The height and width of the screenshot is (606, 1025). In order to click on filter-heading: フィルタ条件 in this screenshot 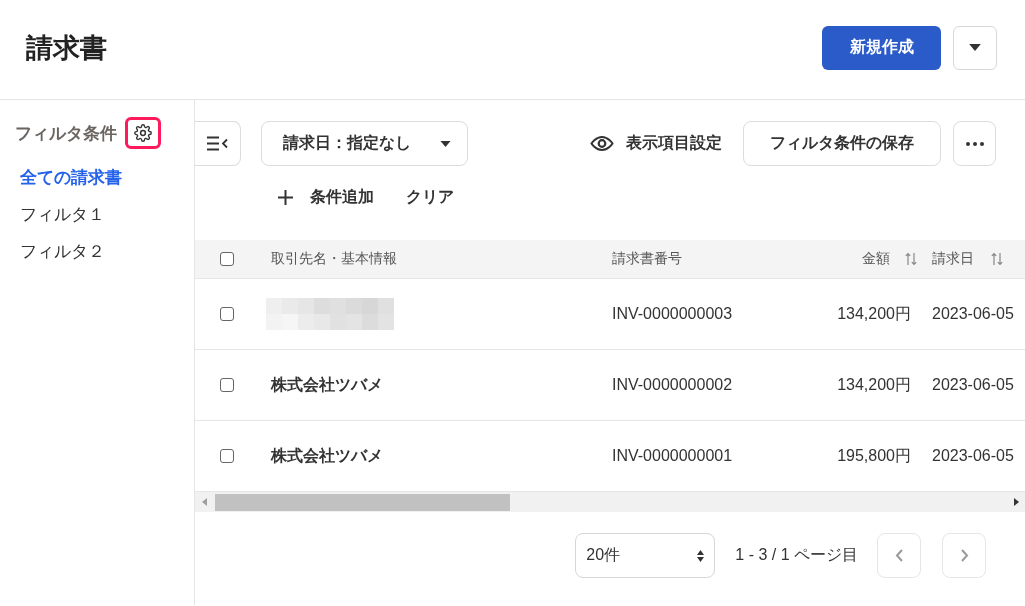, I will do `click(66, 133)`.